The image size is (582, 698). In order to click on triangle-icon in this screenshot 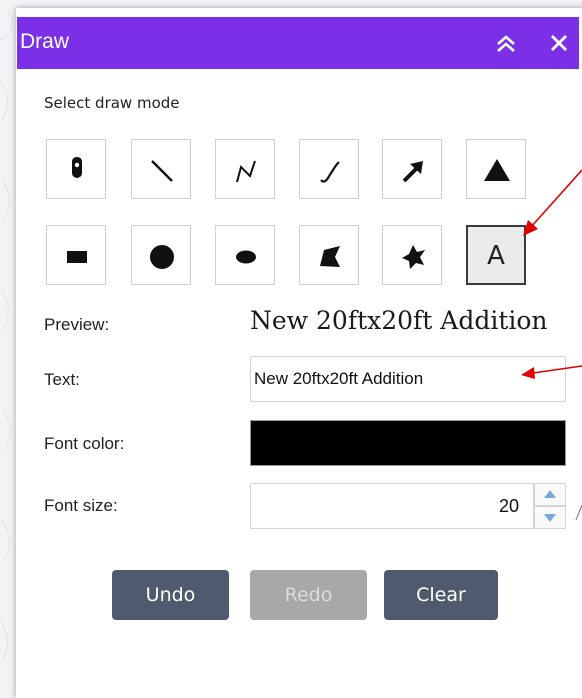, I will do `click(497, 170)`.